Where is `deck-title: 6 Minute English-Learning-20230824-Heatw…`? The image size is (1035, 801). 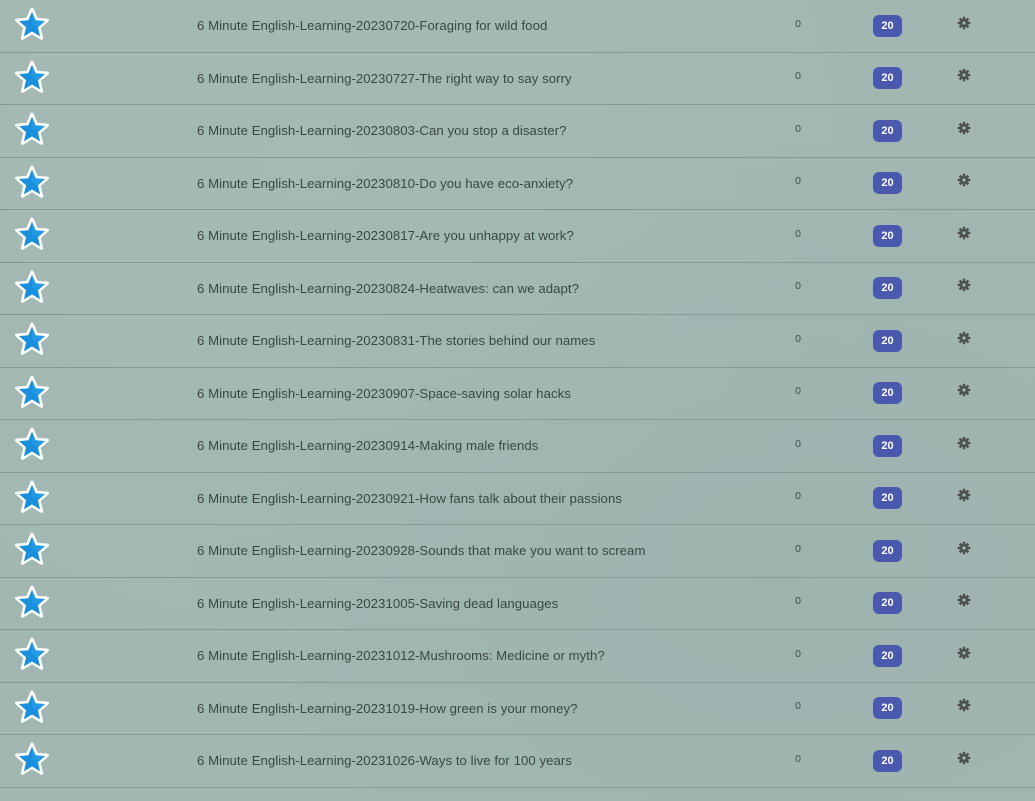
deck-title: 6 Minute English-Learning-20230824-Heatw… is located at coordinates (388, 289).